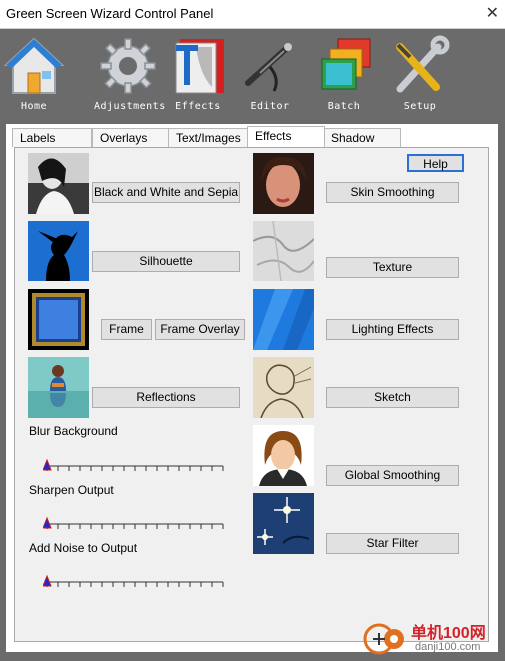 This screenshot has height=661, width=505. Describe the element at coordinates (283, 183) in the screenshot. I see `skin-smoothing-thumbnail` at that location.